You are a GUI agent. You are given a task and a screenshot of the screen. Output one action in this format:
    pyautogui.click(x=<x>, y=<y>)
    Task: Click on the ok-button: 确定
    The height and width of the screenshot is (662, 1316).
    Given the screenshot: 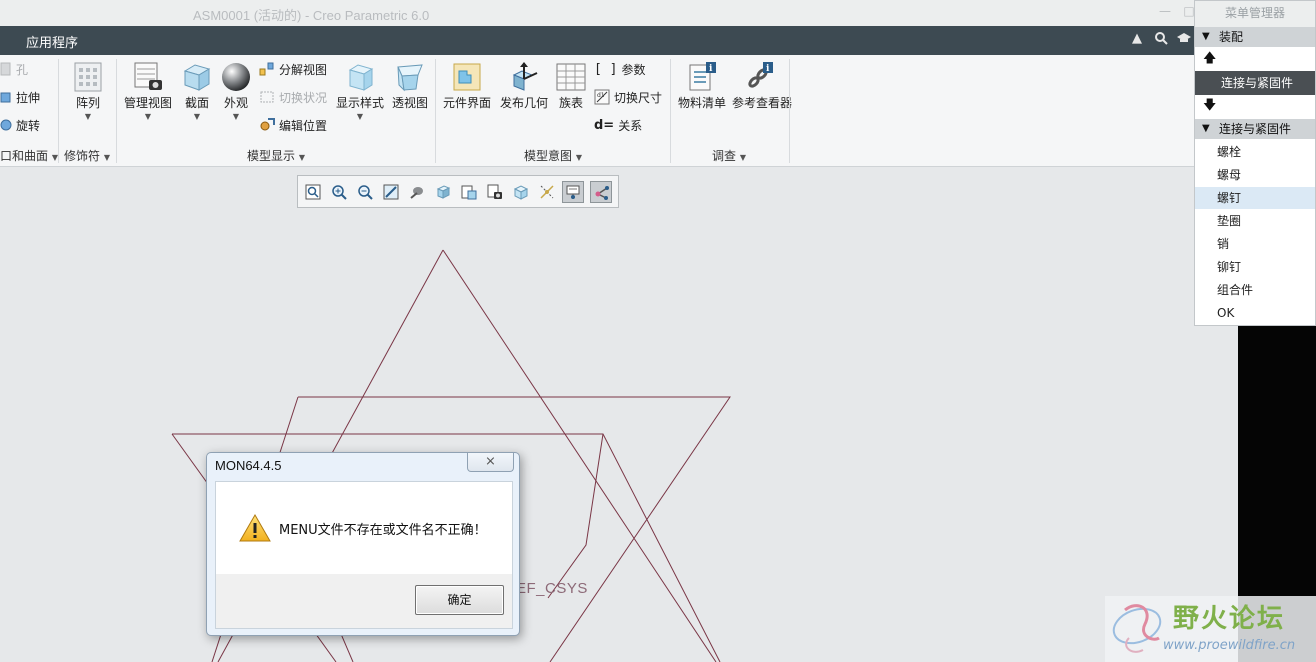 What is the action you would take?
    pyautogui.click(x=459, y=600)
    